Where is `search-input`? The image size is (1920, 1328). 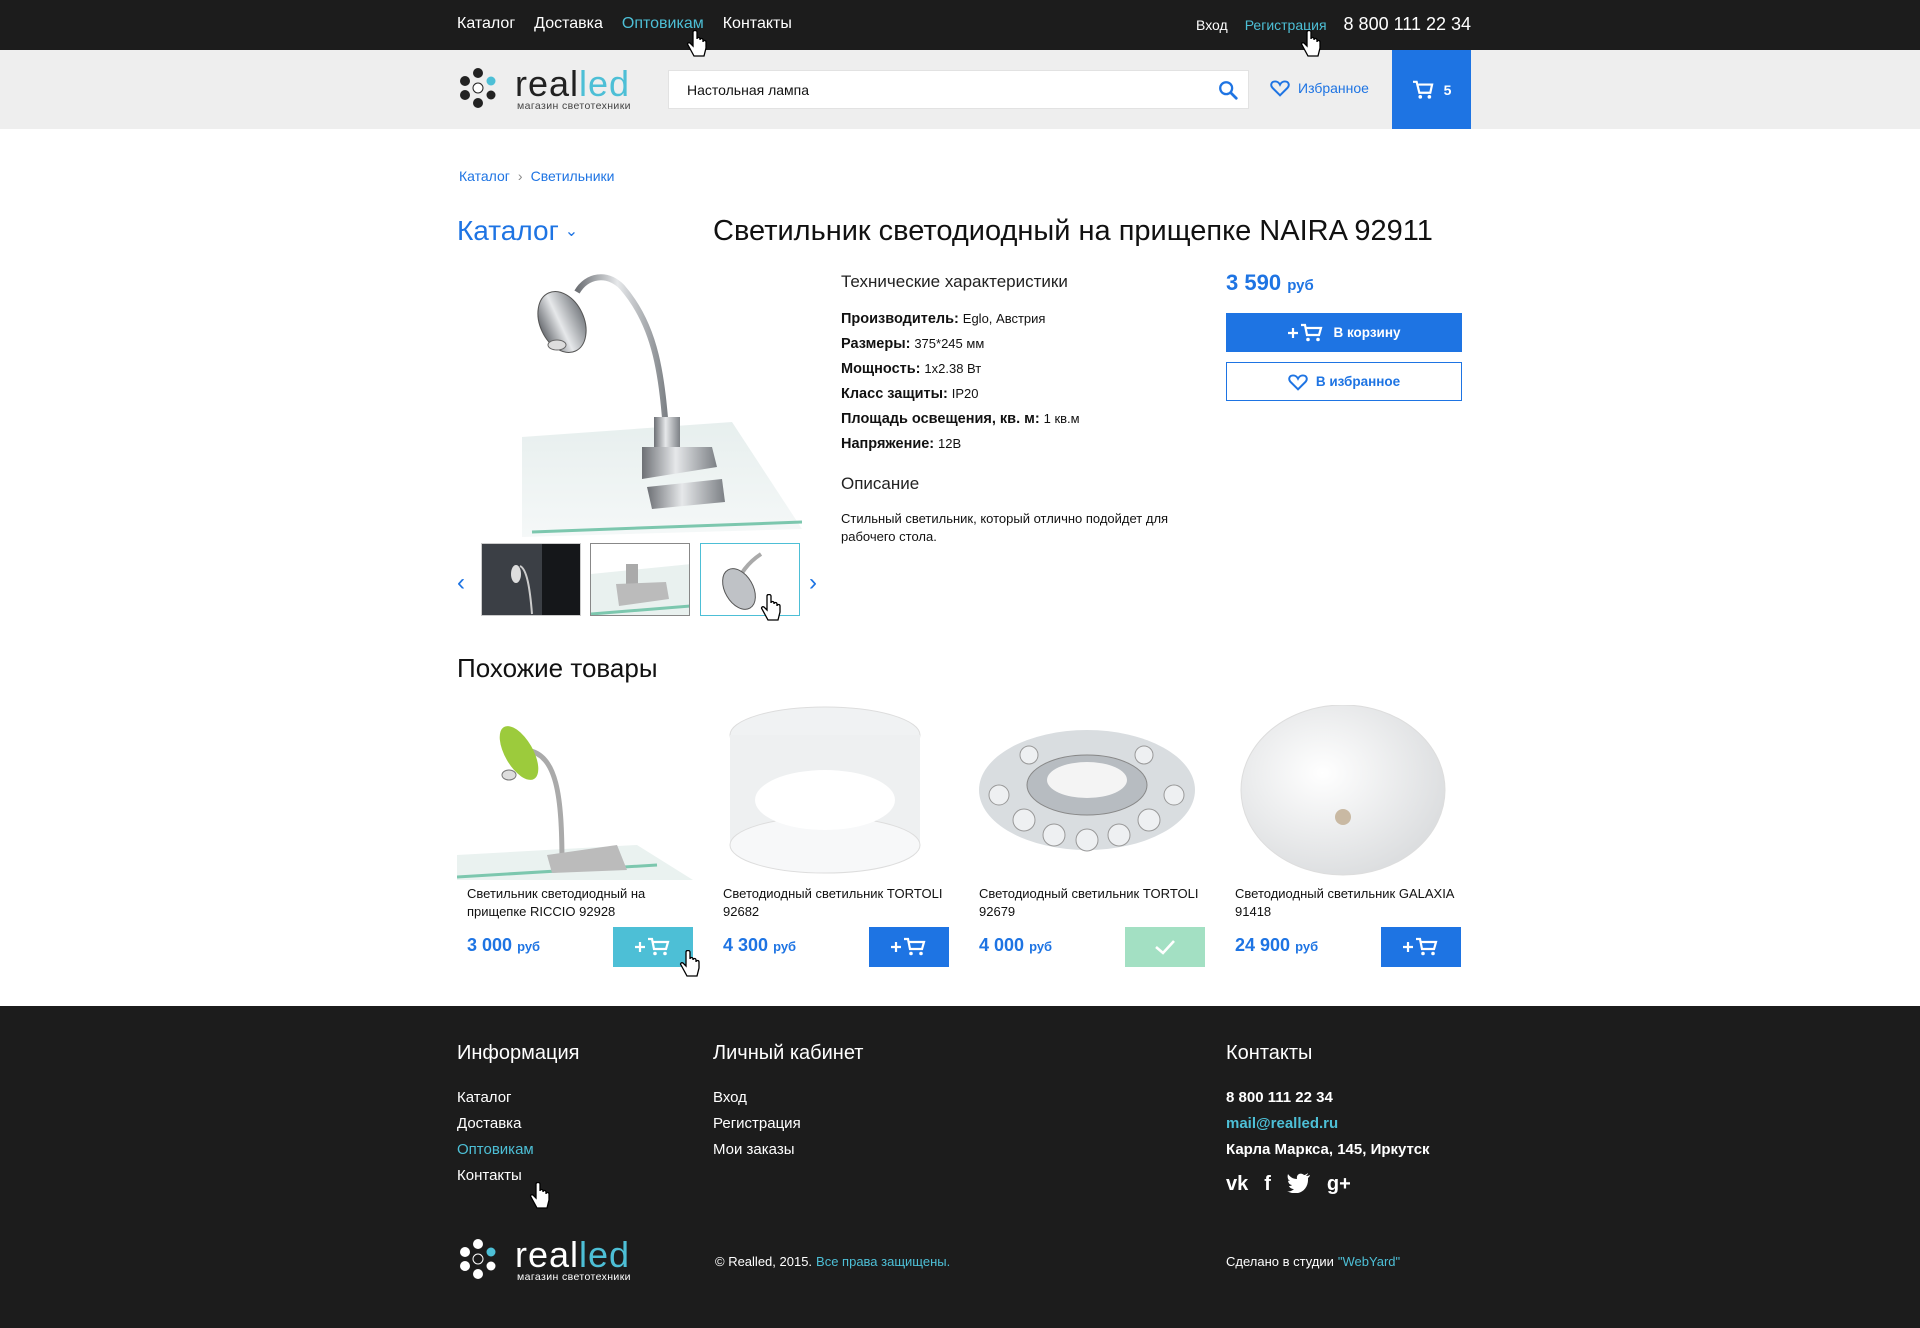 search-input is located at coordinates (929, 89).